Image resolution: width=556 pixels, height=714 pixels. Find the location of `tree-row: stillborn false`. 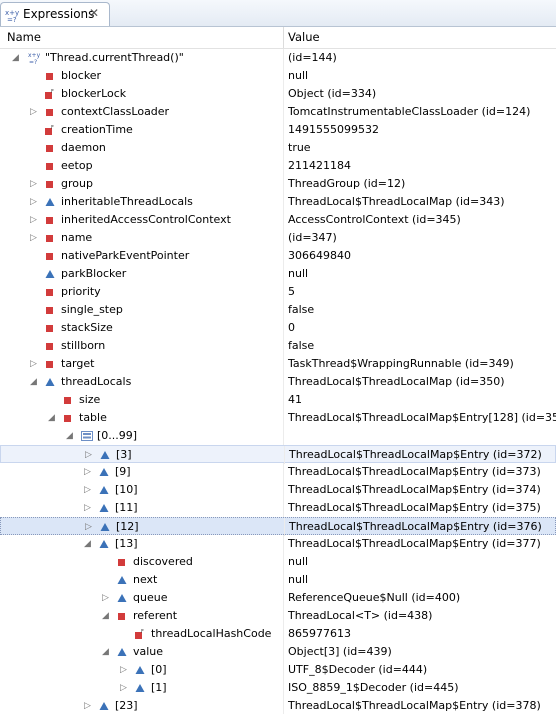

tree-row: stillborn false is located at coordinates (278, 346).